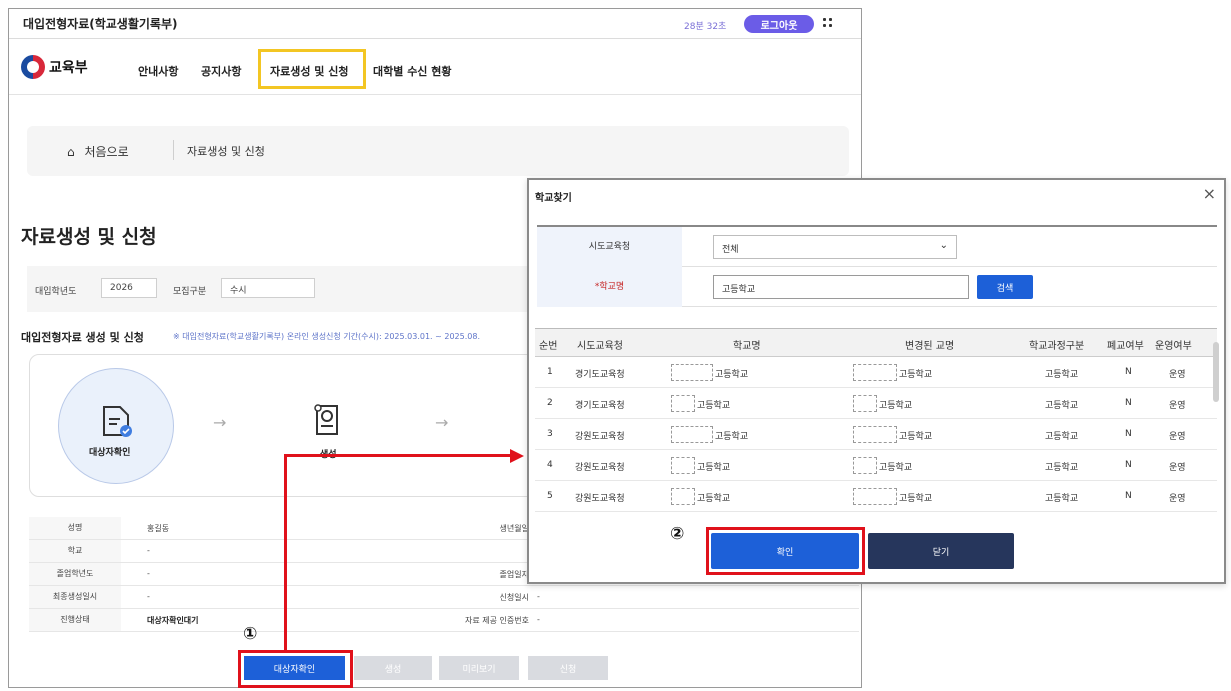 The width and height of the screenshot is (1231, 691). Describe the element at coordinates (75, 574) in the screenshot. I see `info-label: 졸업학년도` at that location.